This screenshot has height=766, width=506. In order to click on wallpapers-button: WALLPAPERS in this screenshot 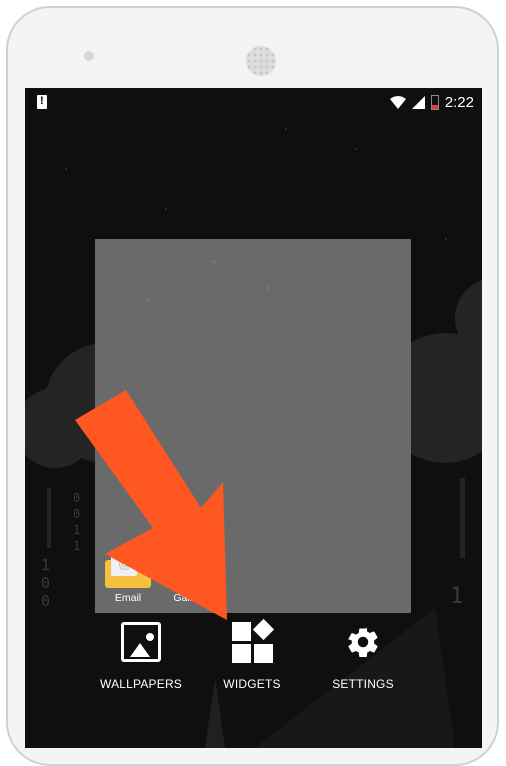, I will do `click(141, 655)`.